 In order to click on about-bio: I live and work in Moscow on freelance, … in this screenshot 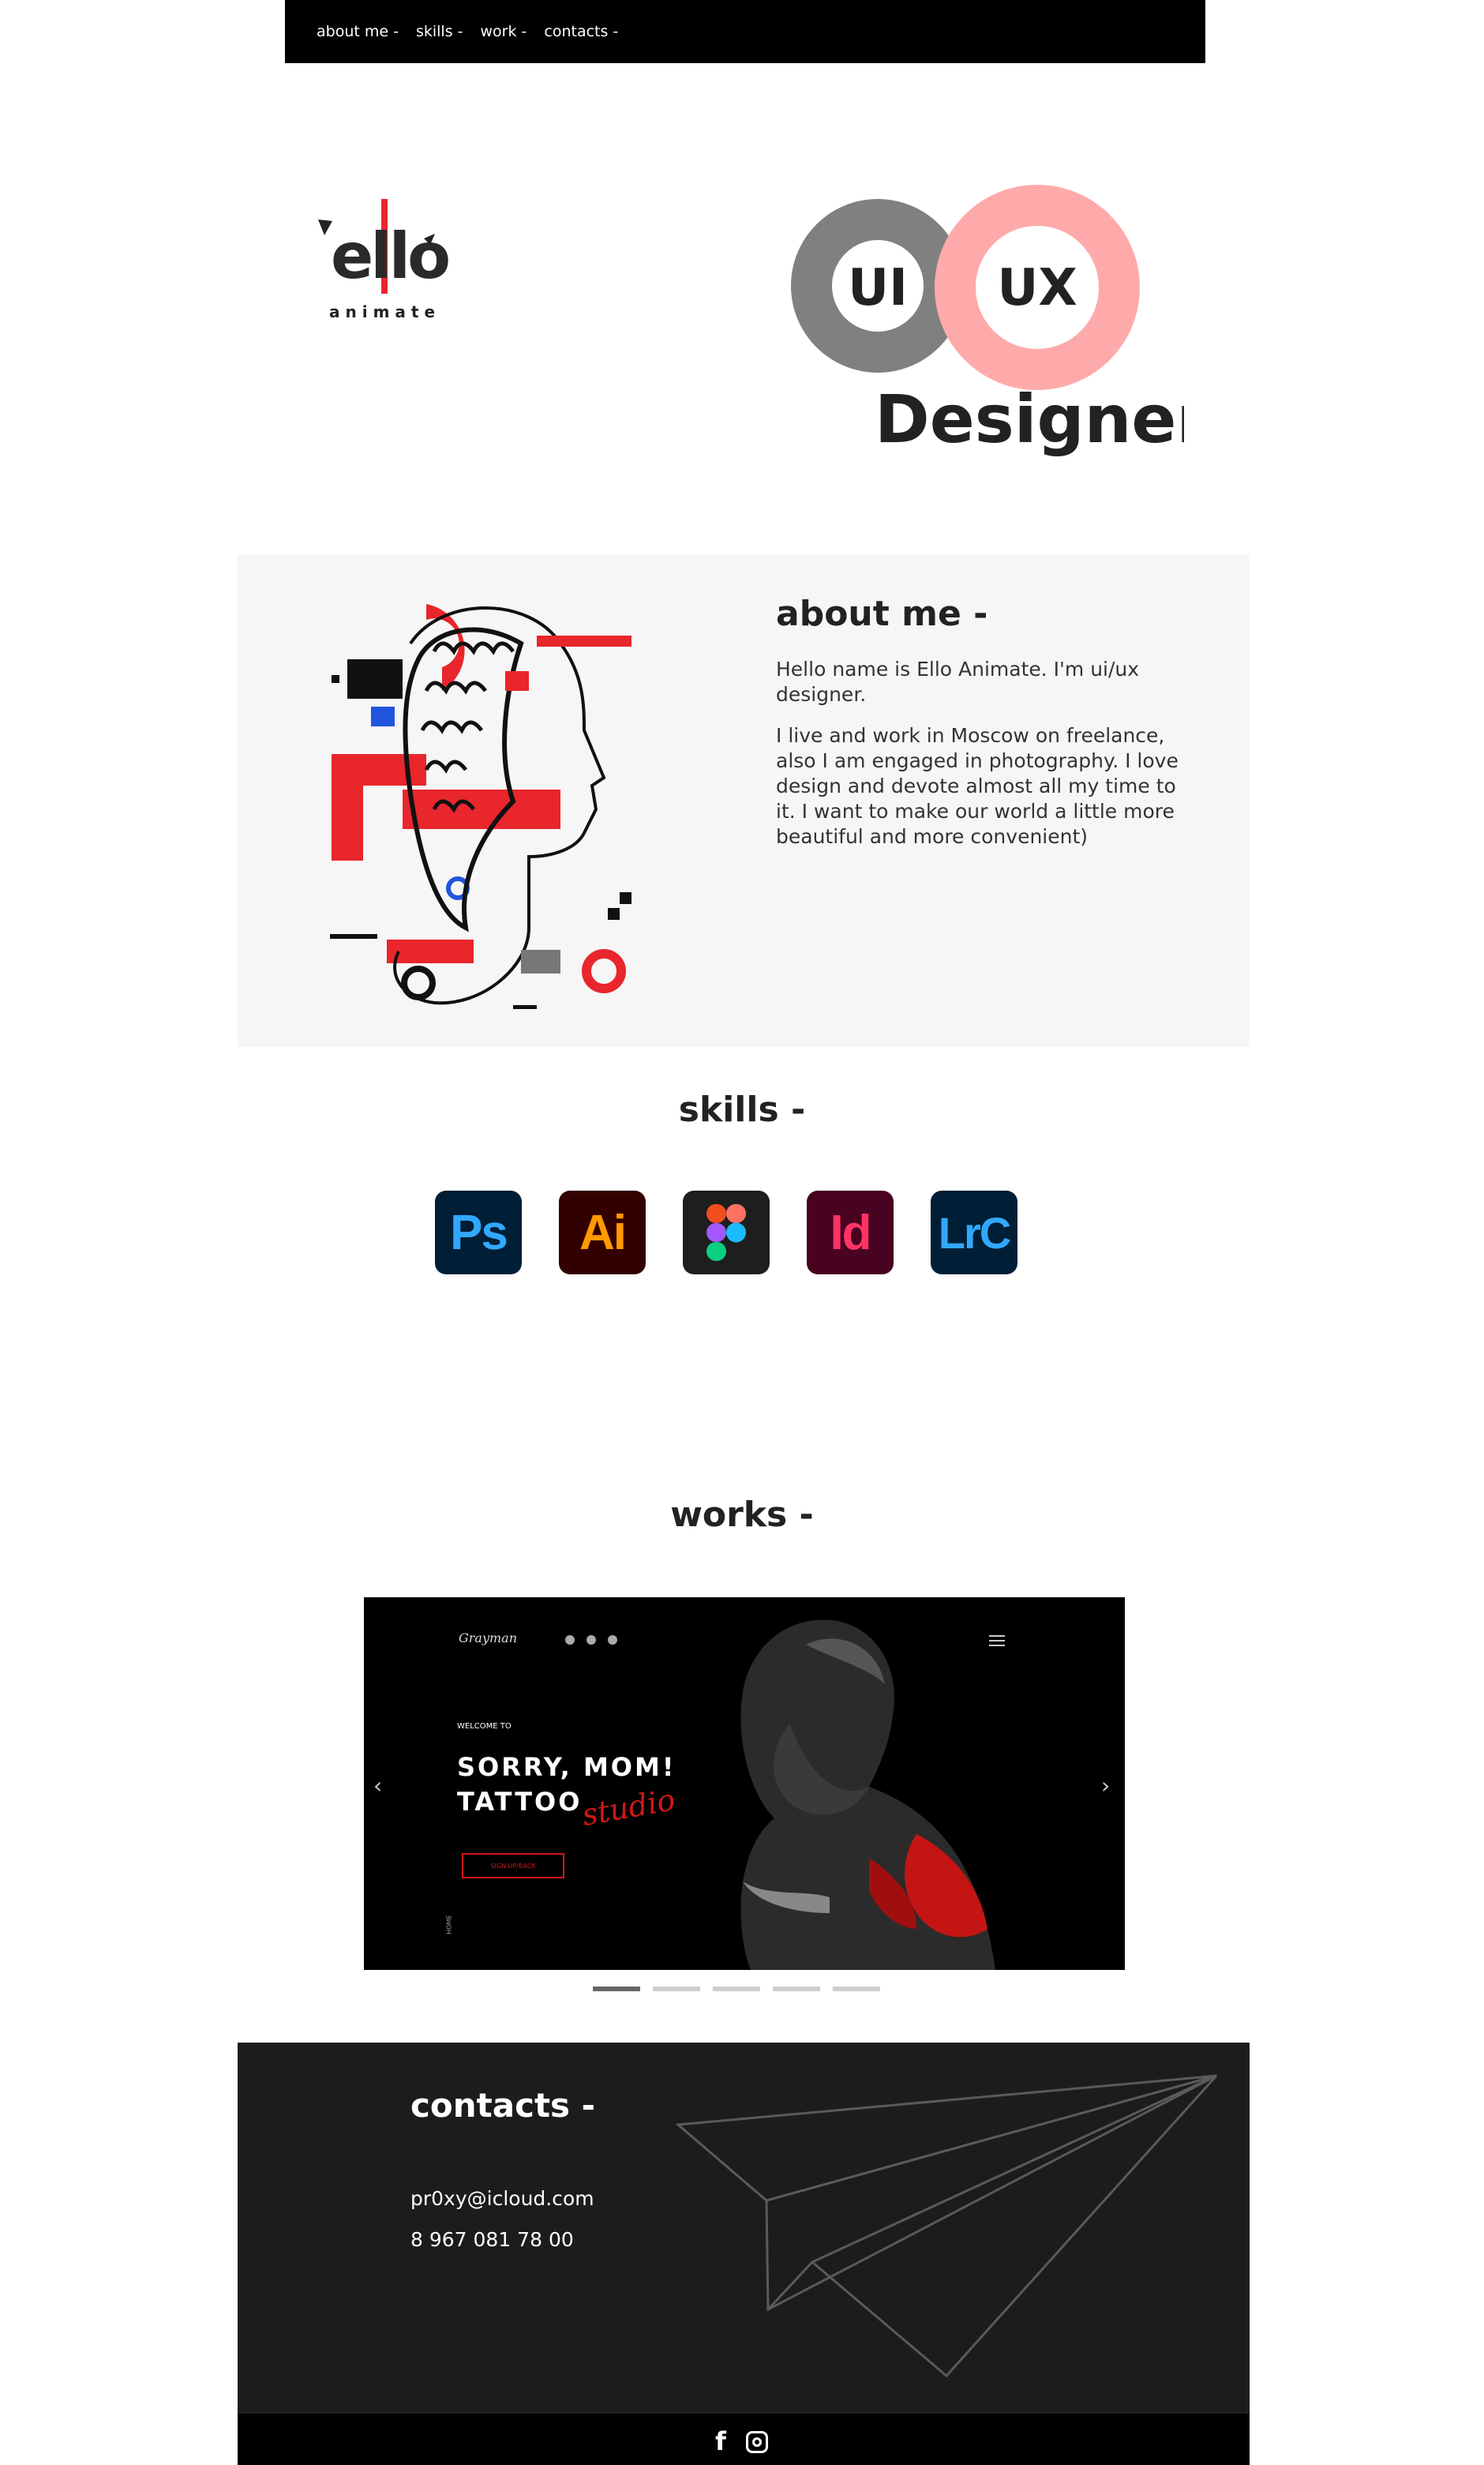, I will do `click(977, 786)`.